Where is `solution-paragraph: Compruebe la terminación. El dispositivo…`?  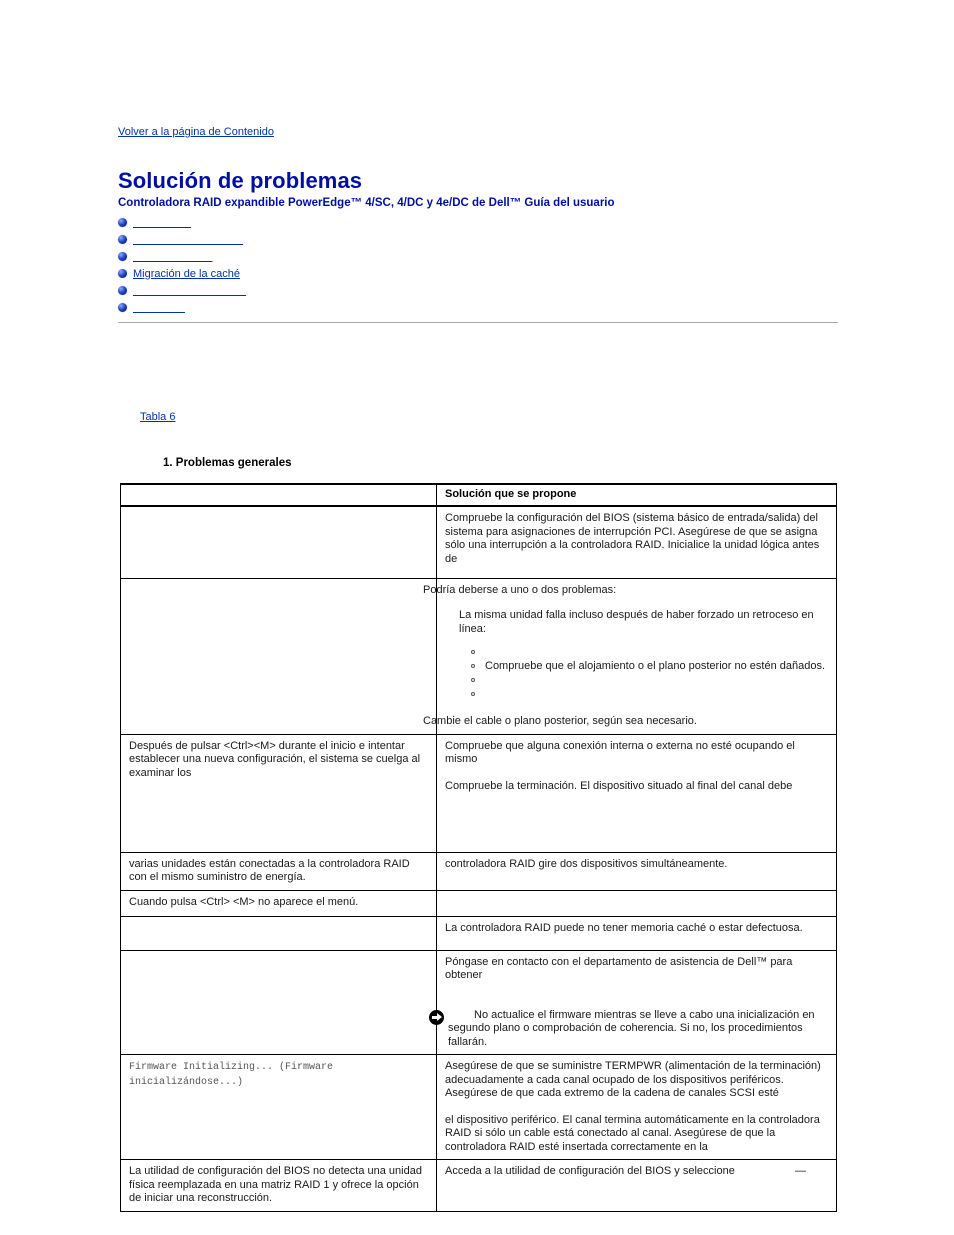 solution-paragraph: Compruebe la terminación. El dispositivo… is located at coordinates (619, 785).